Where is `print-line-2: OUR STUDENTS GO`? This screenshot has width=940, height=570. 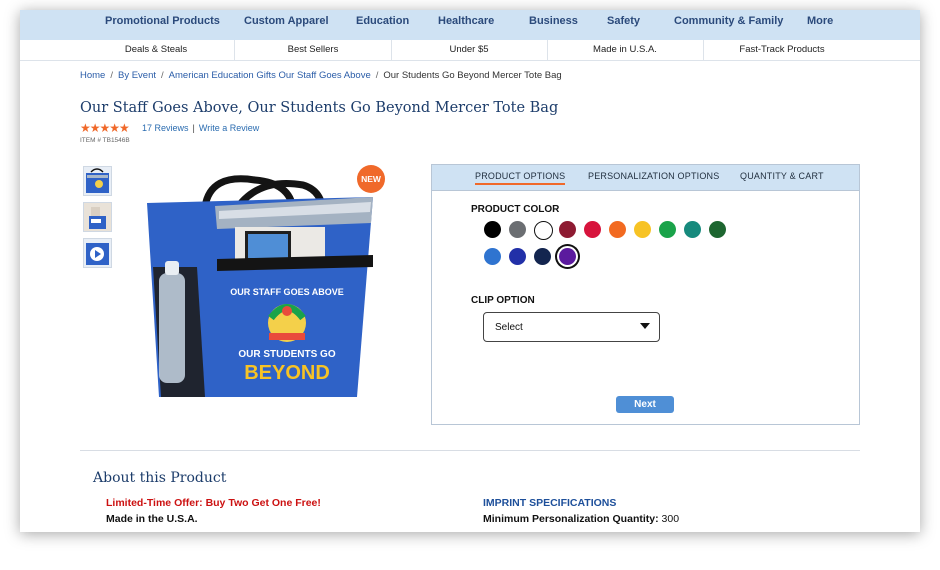 print-line-2: OUR STUDENTS GO is located at coordinates (286, 354).